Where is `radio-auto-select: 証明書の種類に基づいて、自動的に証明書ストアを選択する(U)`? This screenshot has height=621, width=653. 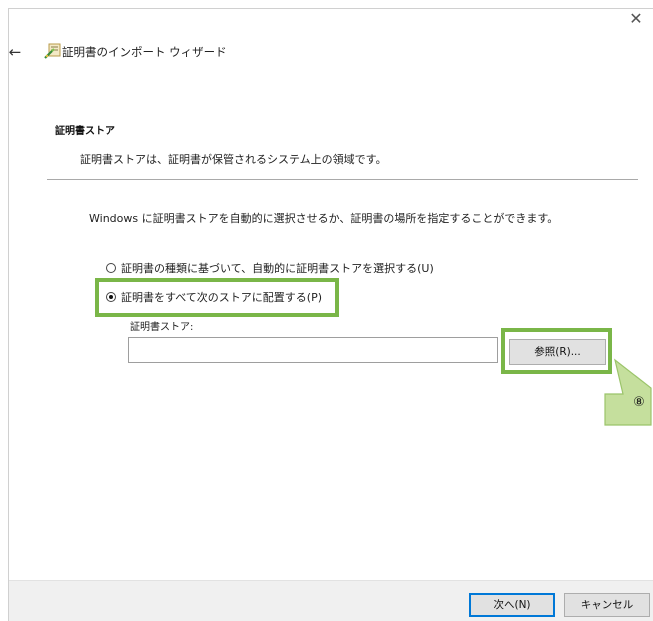 radio-auto-select: 証明書の種類に基づいて、自動的に証明書ストアを選択する(U) is located at coordinates (270, 268).